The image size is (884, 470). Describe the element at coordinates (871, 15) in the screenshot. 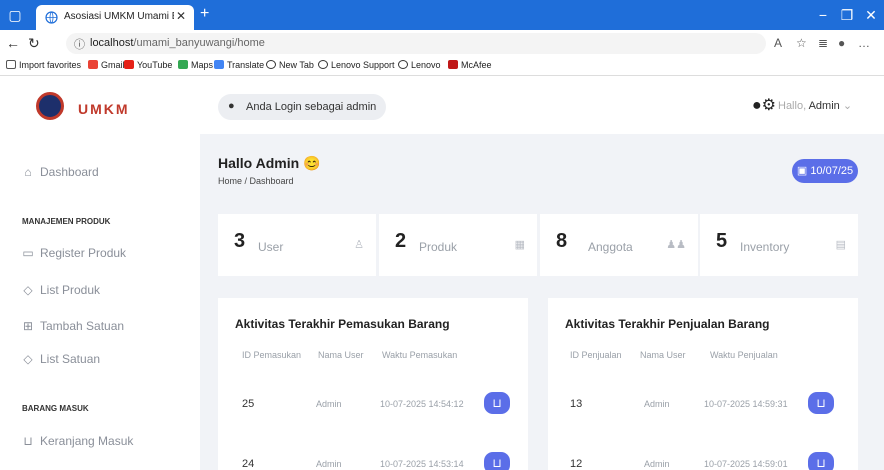

I see `close-window-icon: ✕` at that location.